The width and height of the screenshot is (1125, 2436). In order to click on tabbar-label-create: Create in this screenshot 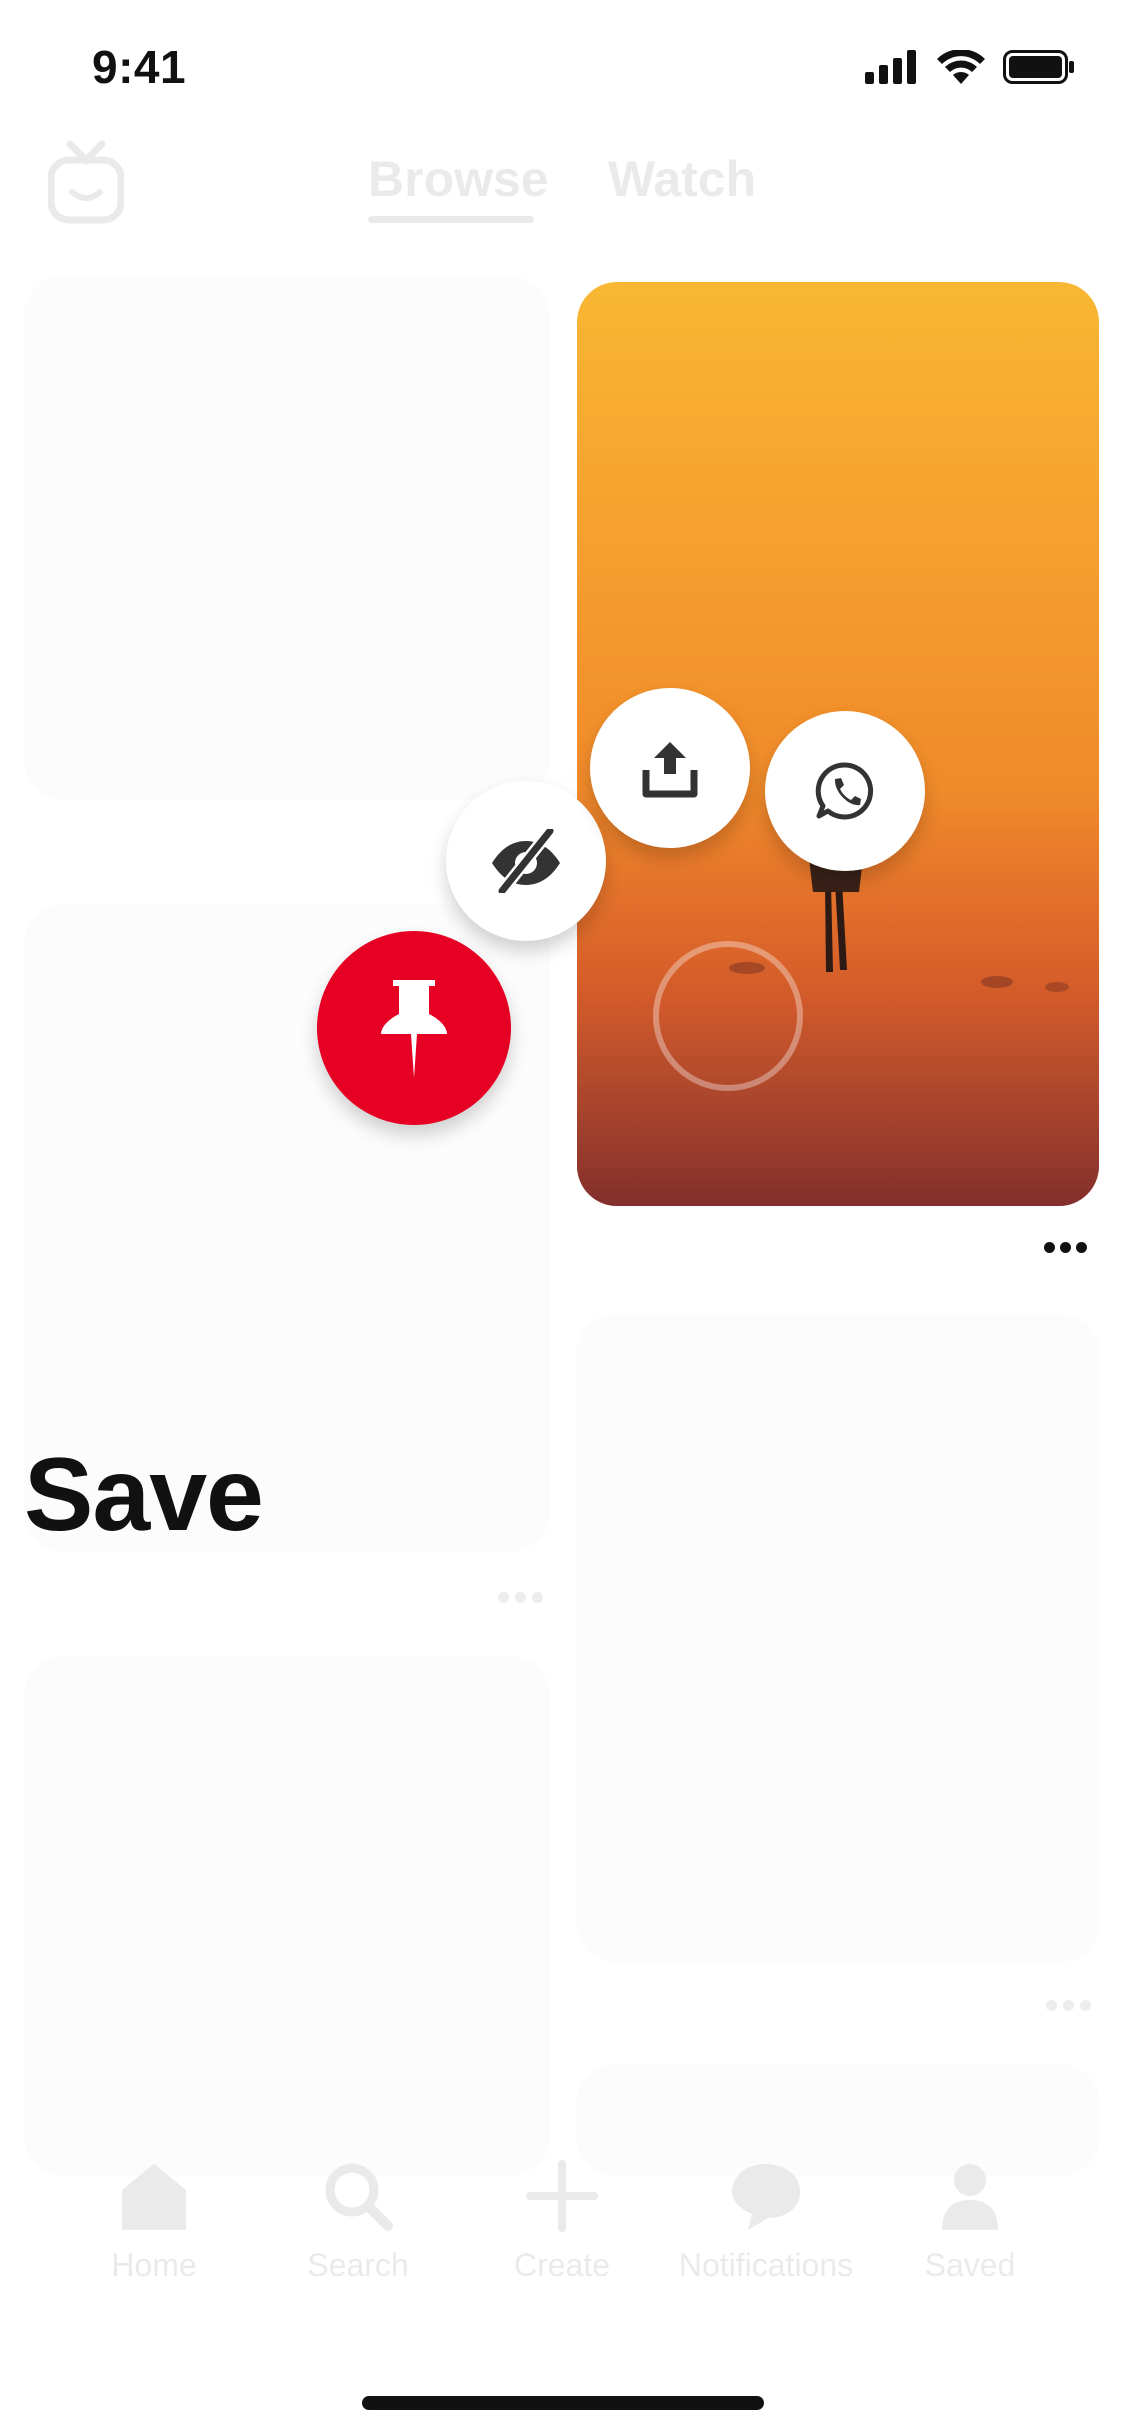, I will do `click(562, 2265)`.